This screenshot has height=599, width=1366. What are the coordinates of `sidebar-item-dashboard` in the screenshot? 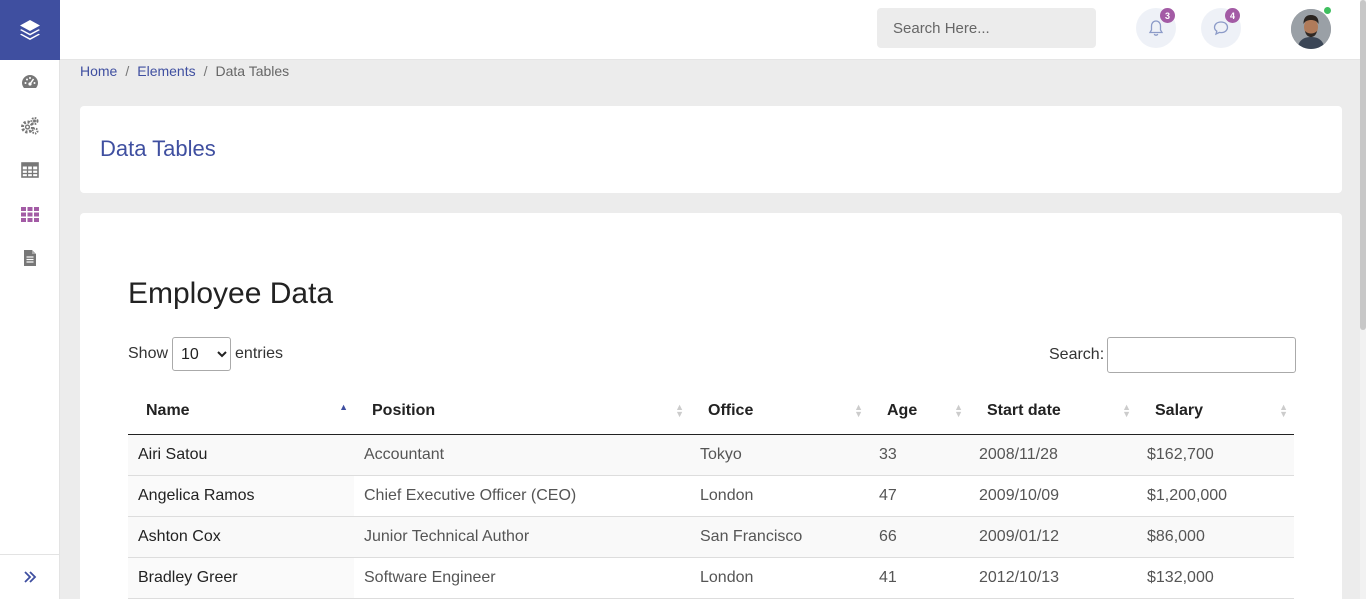 It's located at (30, 82).